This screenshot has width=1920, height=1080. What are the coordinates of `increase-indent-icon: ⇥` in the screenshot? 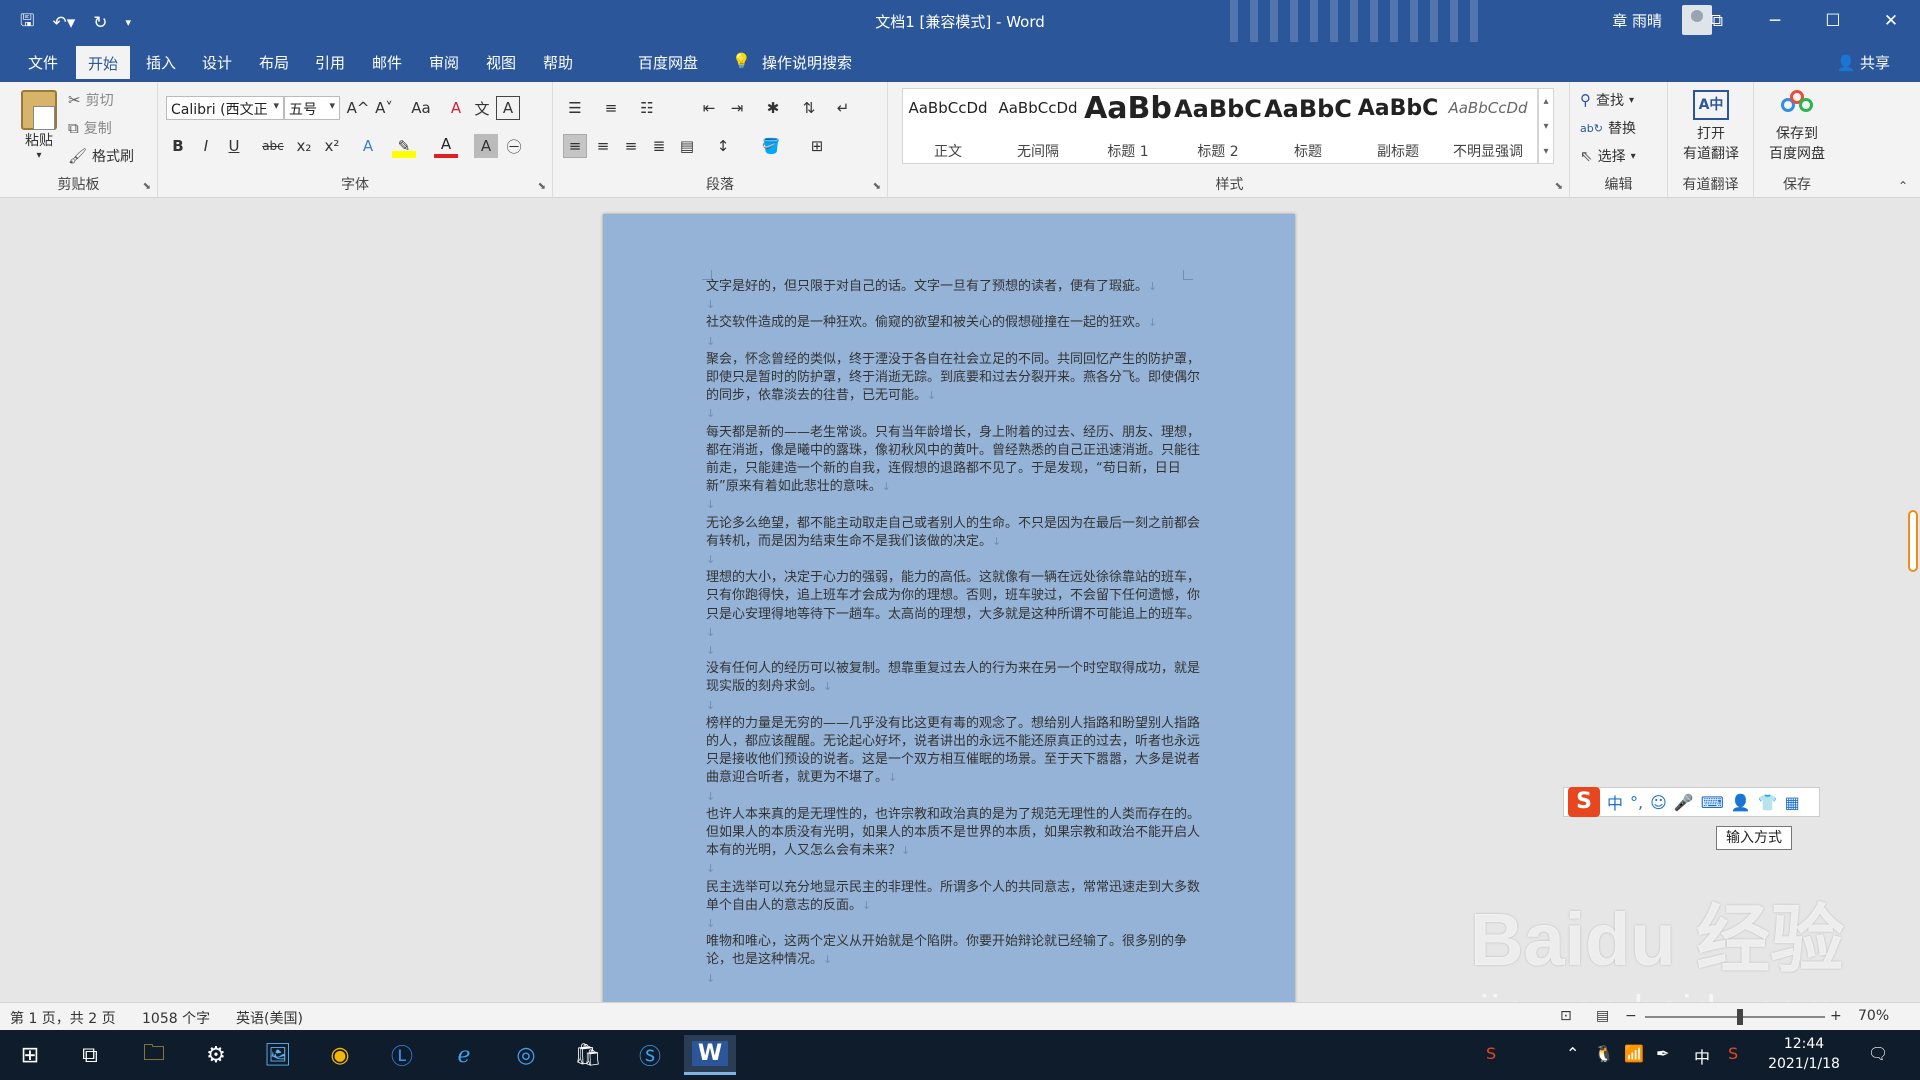 It's located at (737, 108).